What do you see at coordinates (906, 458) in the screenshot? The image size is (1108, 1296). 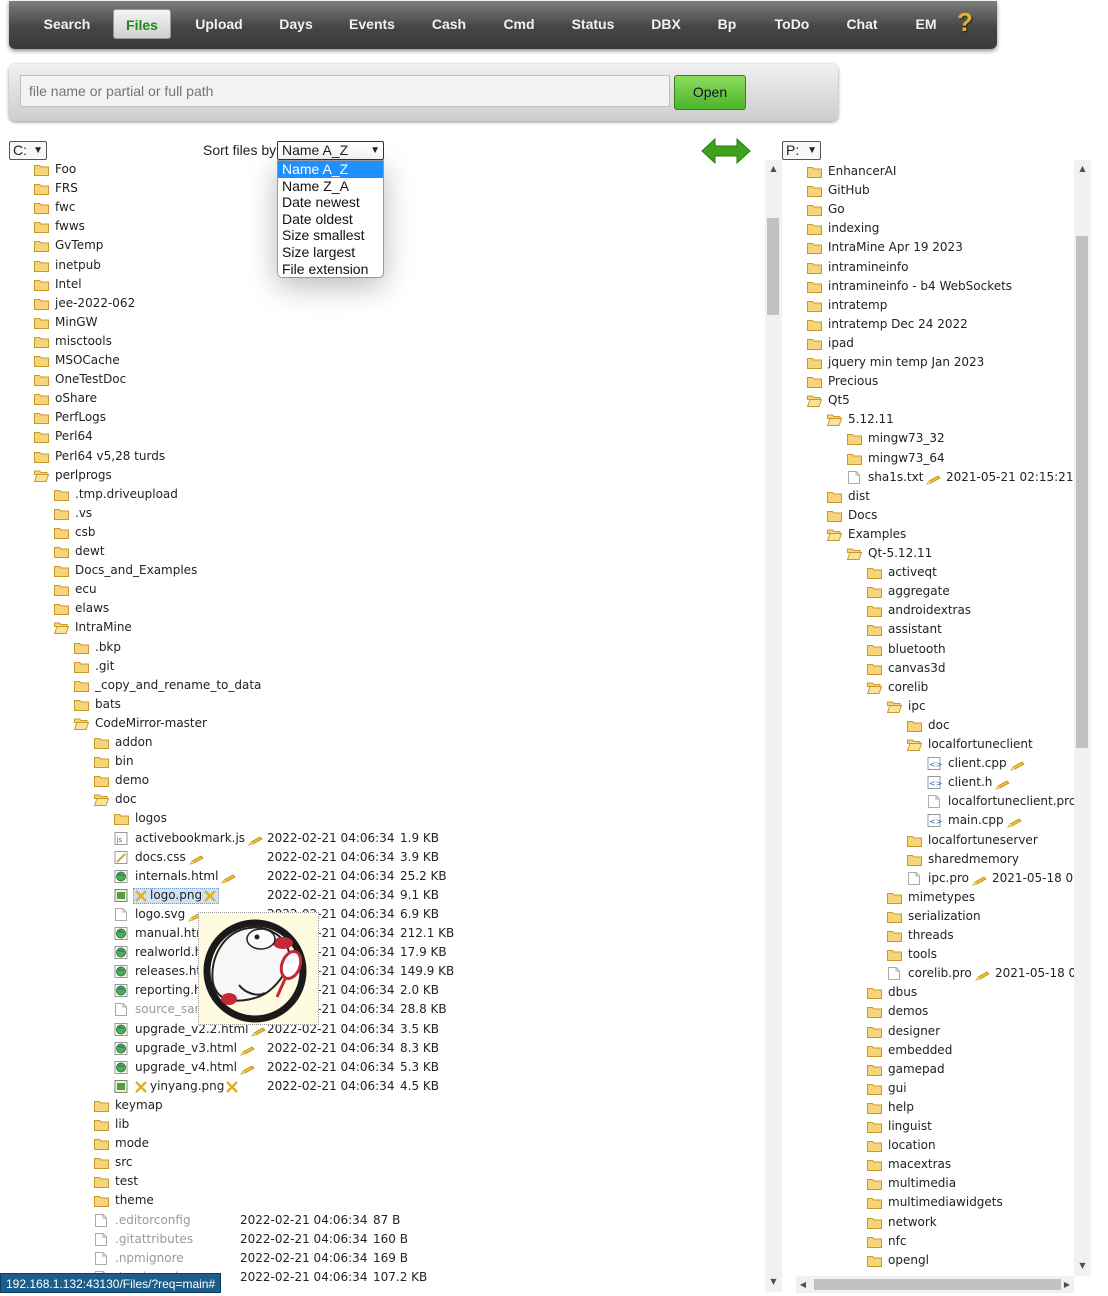 I see `item-name: mingw73_64` at bounding box center [906, 458].